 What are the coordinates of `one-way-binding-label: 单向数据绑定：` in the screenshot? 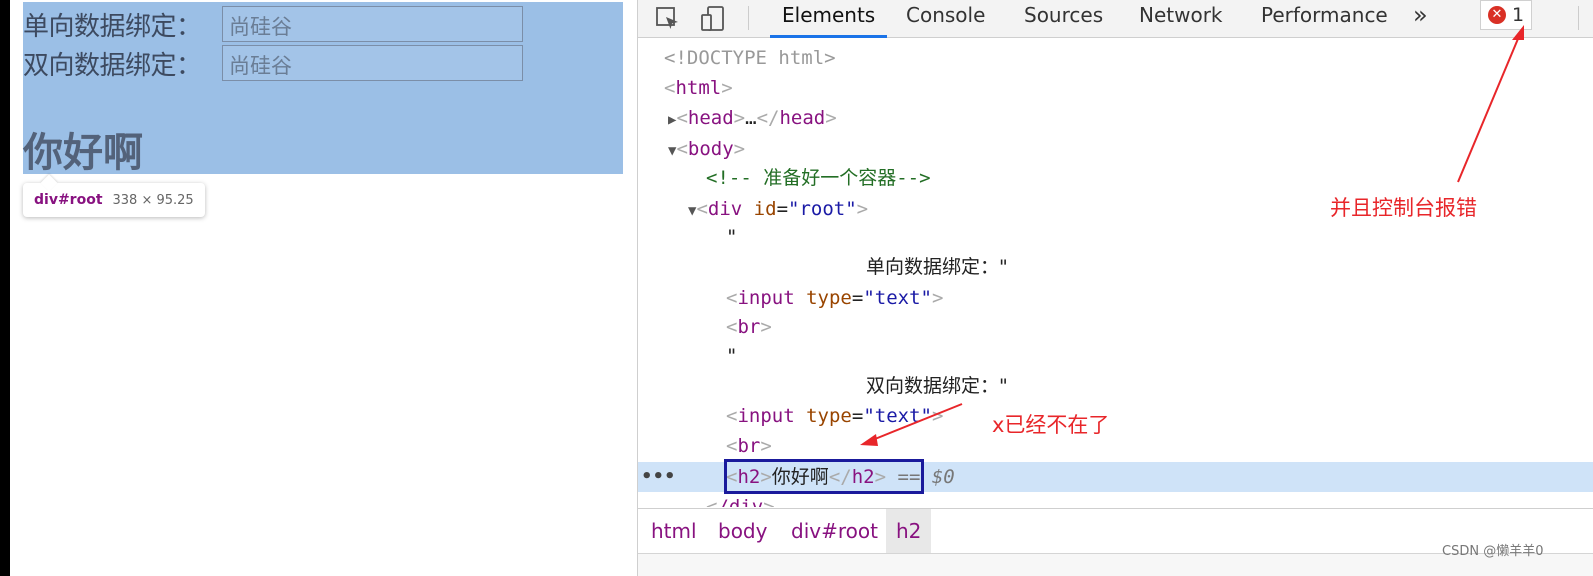 It's located at (112, 27).